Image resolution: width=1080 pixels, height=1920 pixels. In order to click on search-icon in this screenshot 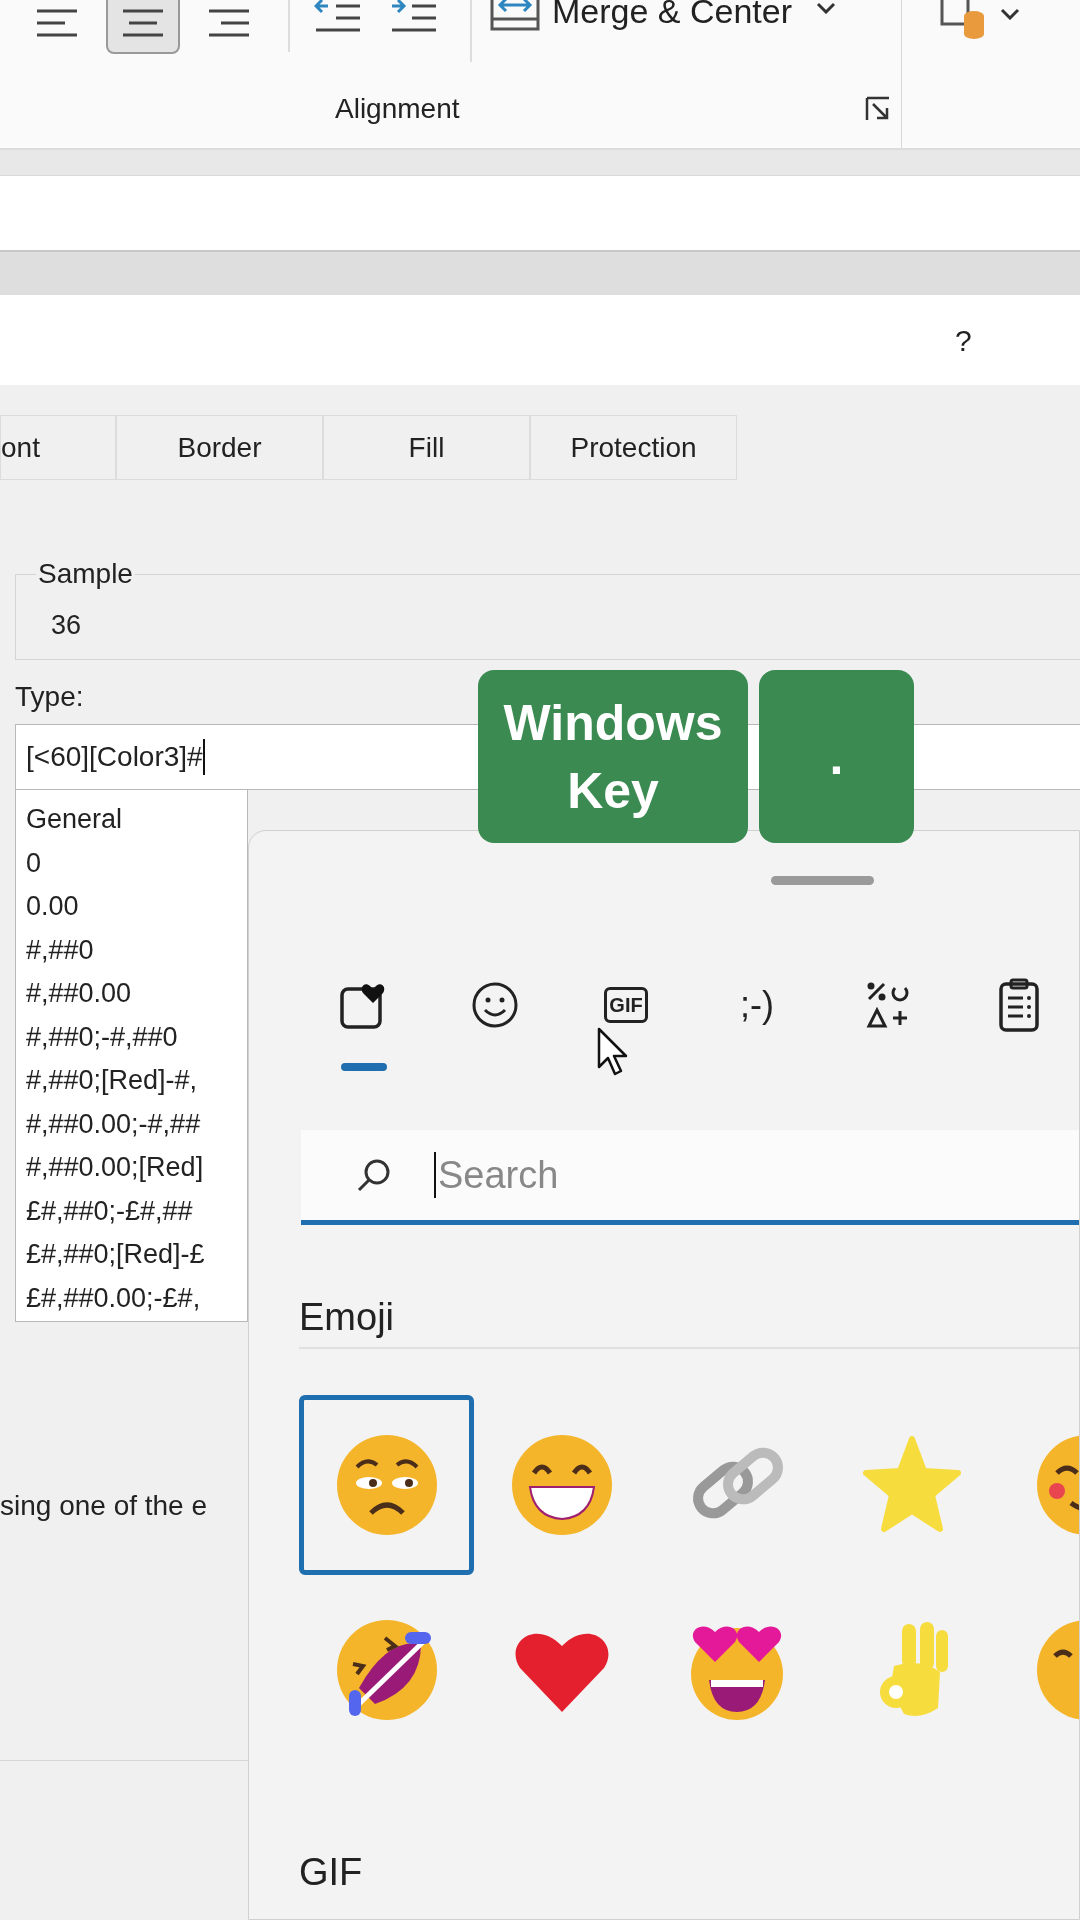, I will do `click(374, 1175)`.